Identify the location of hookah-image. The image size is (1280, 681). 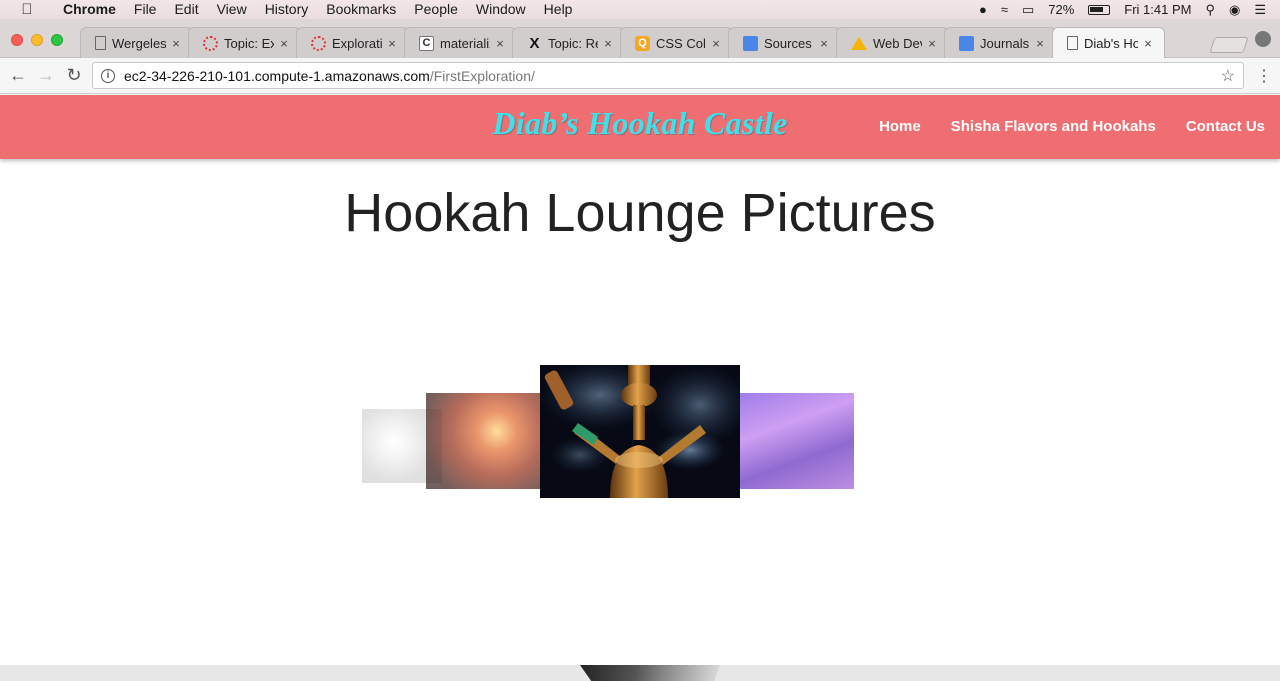
(640, 431).